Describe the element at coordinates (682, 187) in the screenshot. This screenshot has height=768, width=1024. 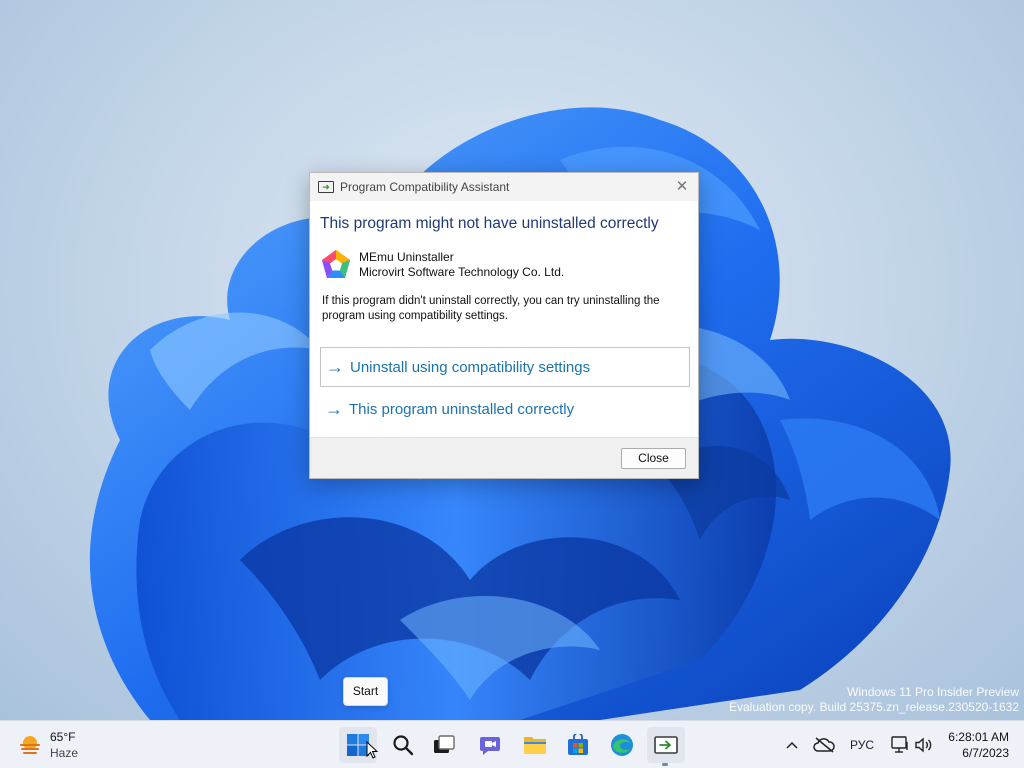
I see `close-icon: ✕` at that location.